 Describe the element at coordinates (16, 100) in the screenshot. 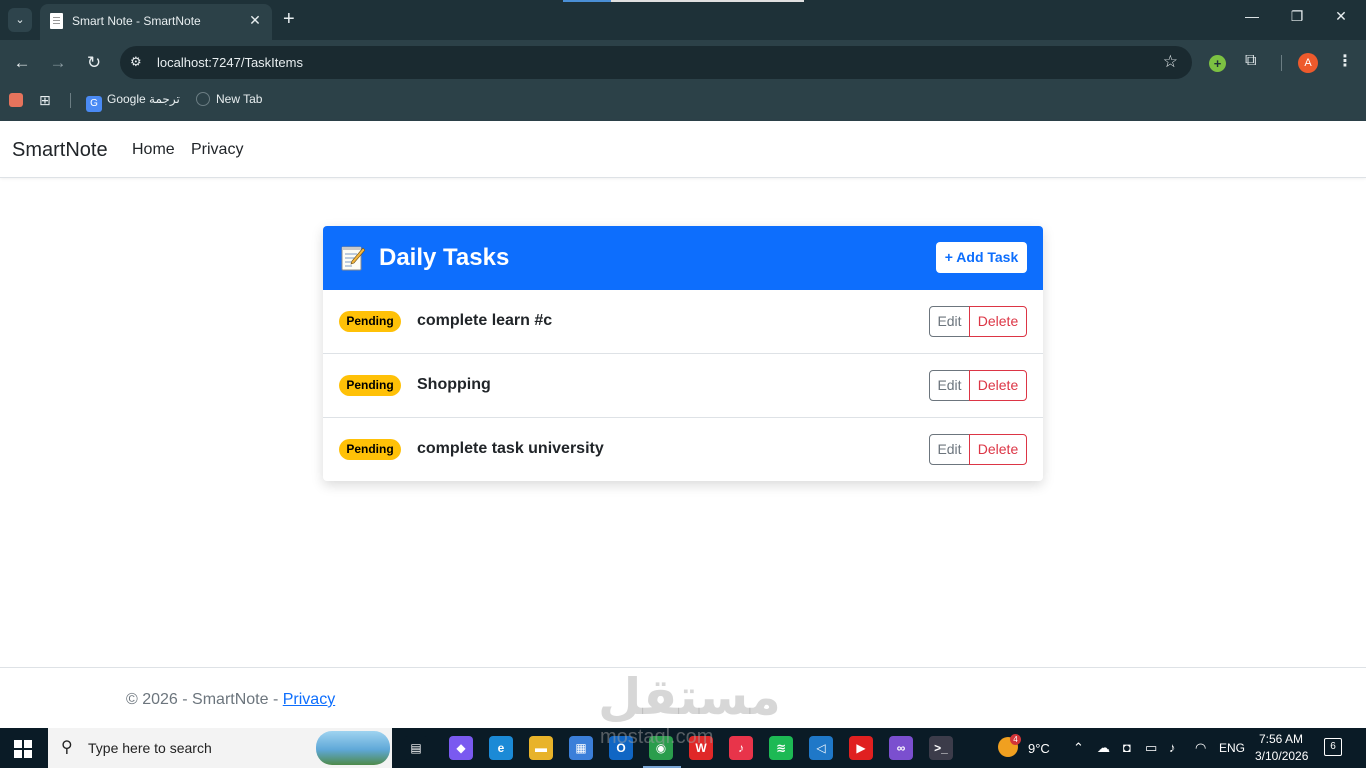

I see `bookmark-app-icon` at that location.